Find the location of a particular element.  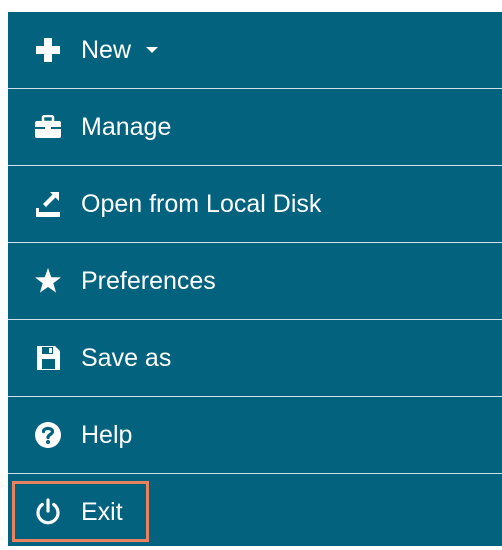

menu-item-label: New is located at coordinates (106, 50).